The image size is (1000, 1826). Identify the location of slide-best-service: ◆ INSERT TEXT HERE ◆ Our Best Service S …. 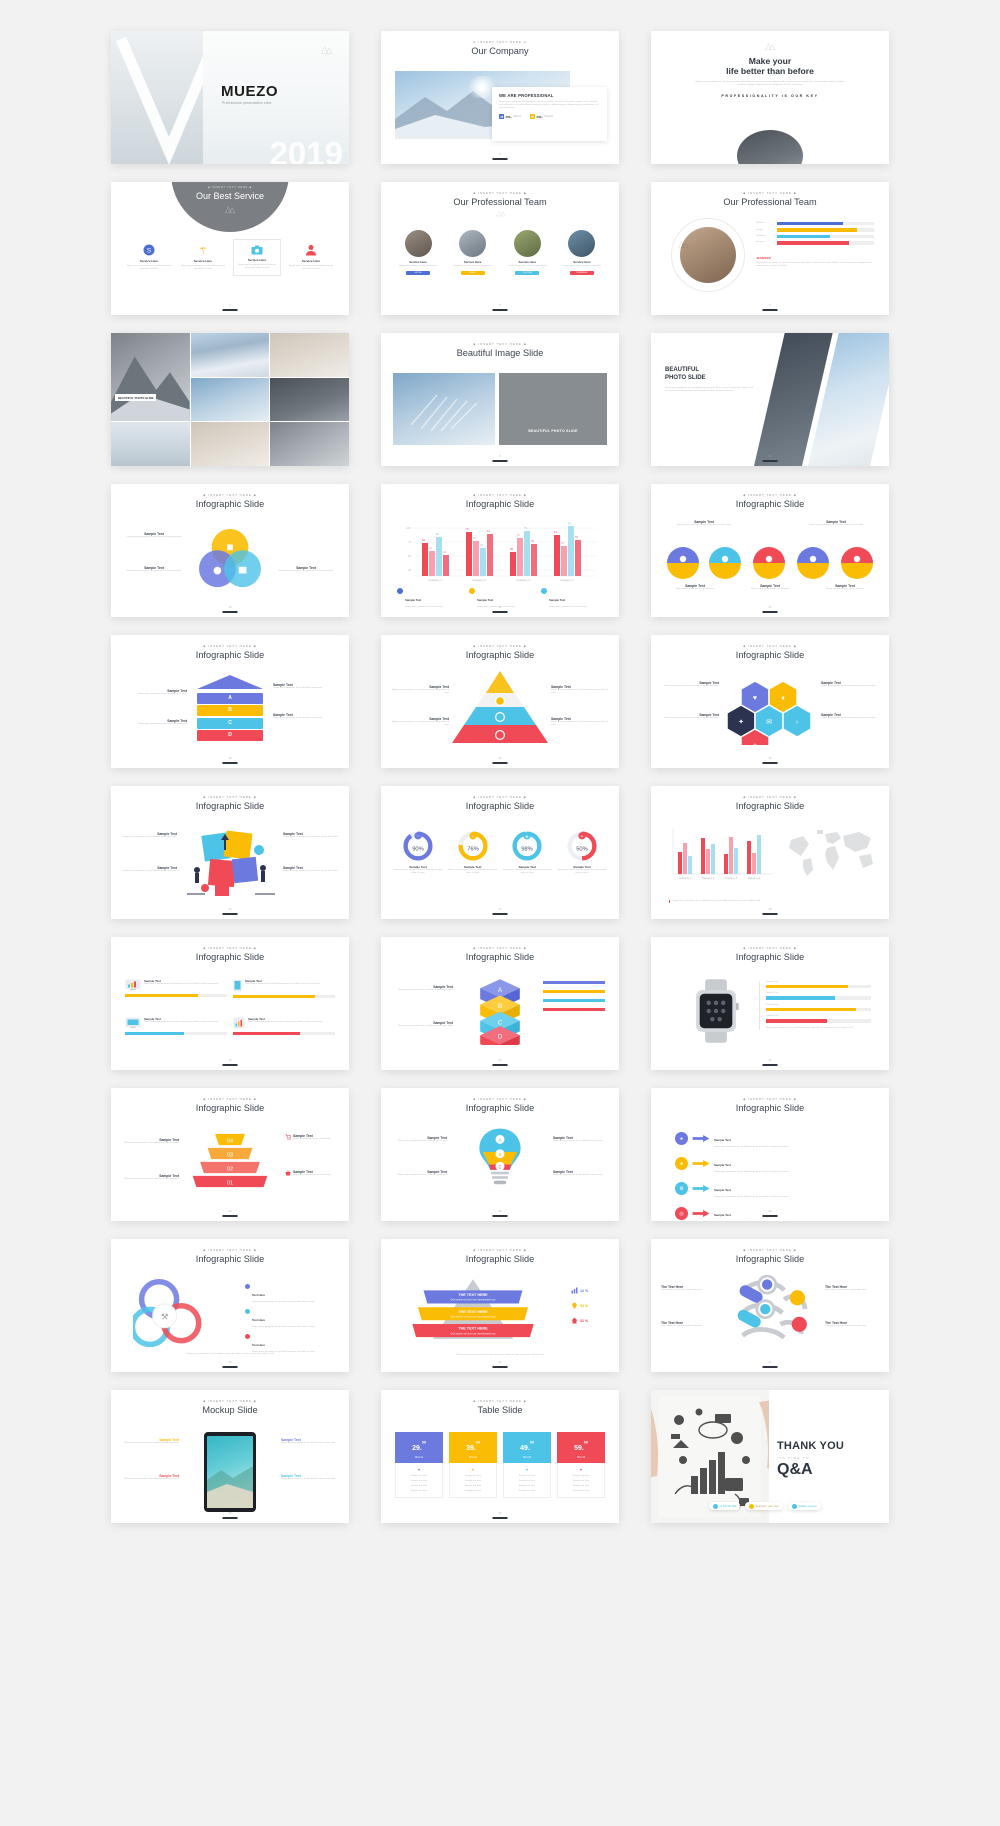
(230, 248).